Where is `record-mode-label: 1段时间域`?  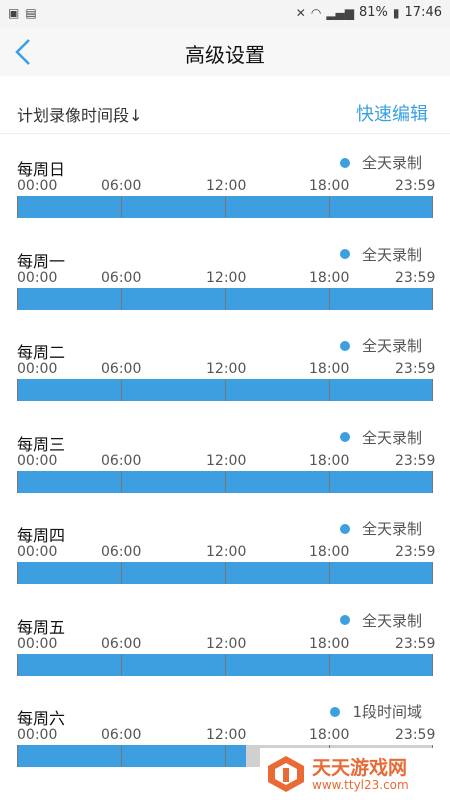
record-mode-label: 1段时间域 is located at coordinates (387, 712).